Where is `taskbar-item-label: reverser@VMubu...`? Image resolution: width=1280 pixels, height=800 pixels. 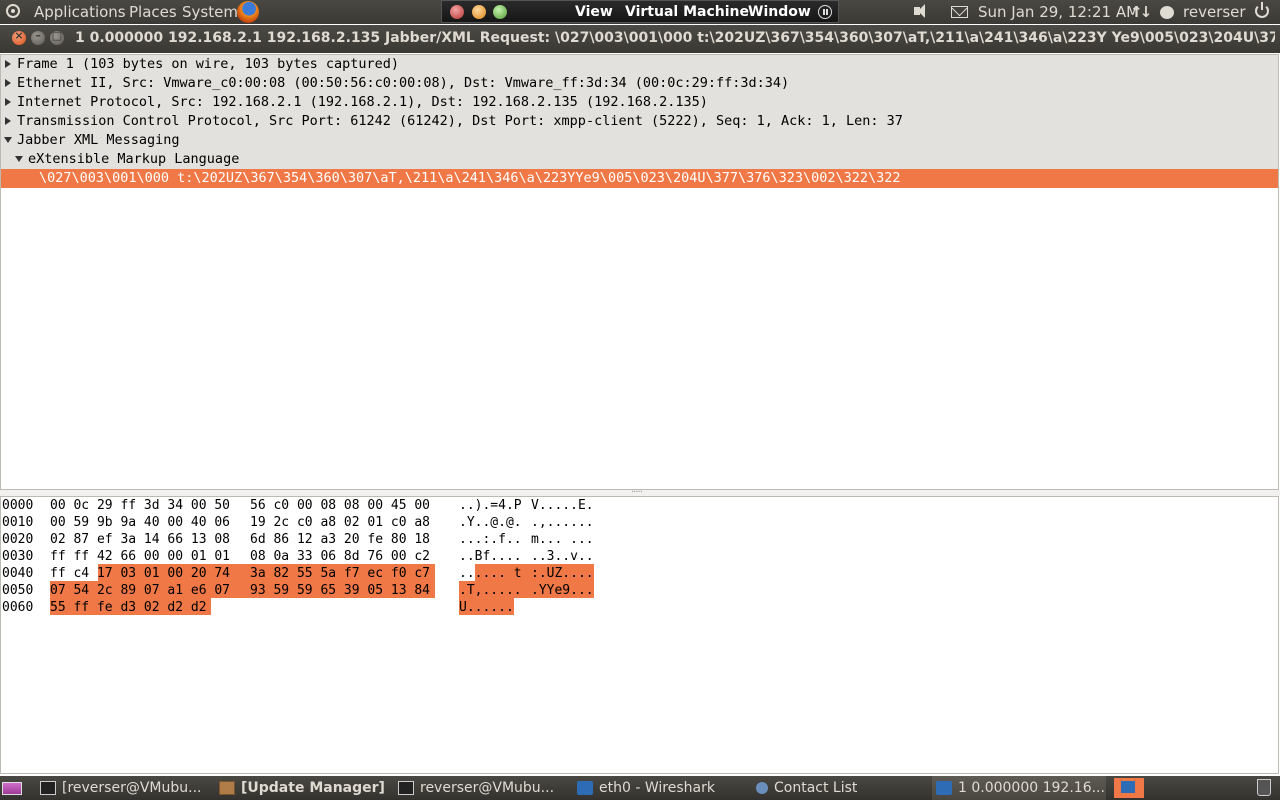 taskbar-item-label: reverser@VMubu... is located at coordinates (487, 788).